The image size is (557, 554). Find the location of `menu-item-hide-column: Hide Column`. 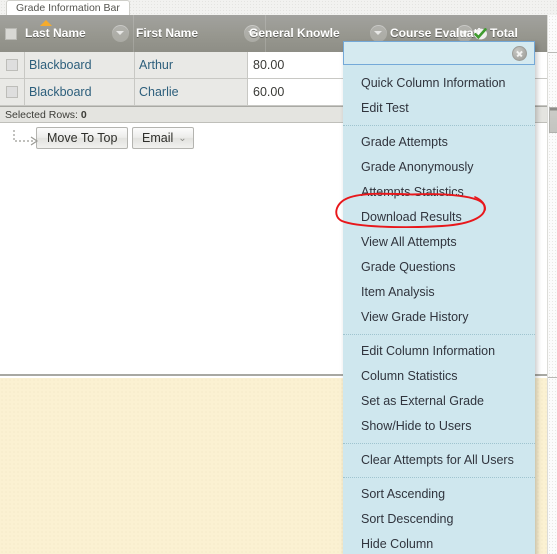

menu-item-hide-column: Hide Column is located at coordinates (439, 543).